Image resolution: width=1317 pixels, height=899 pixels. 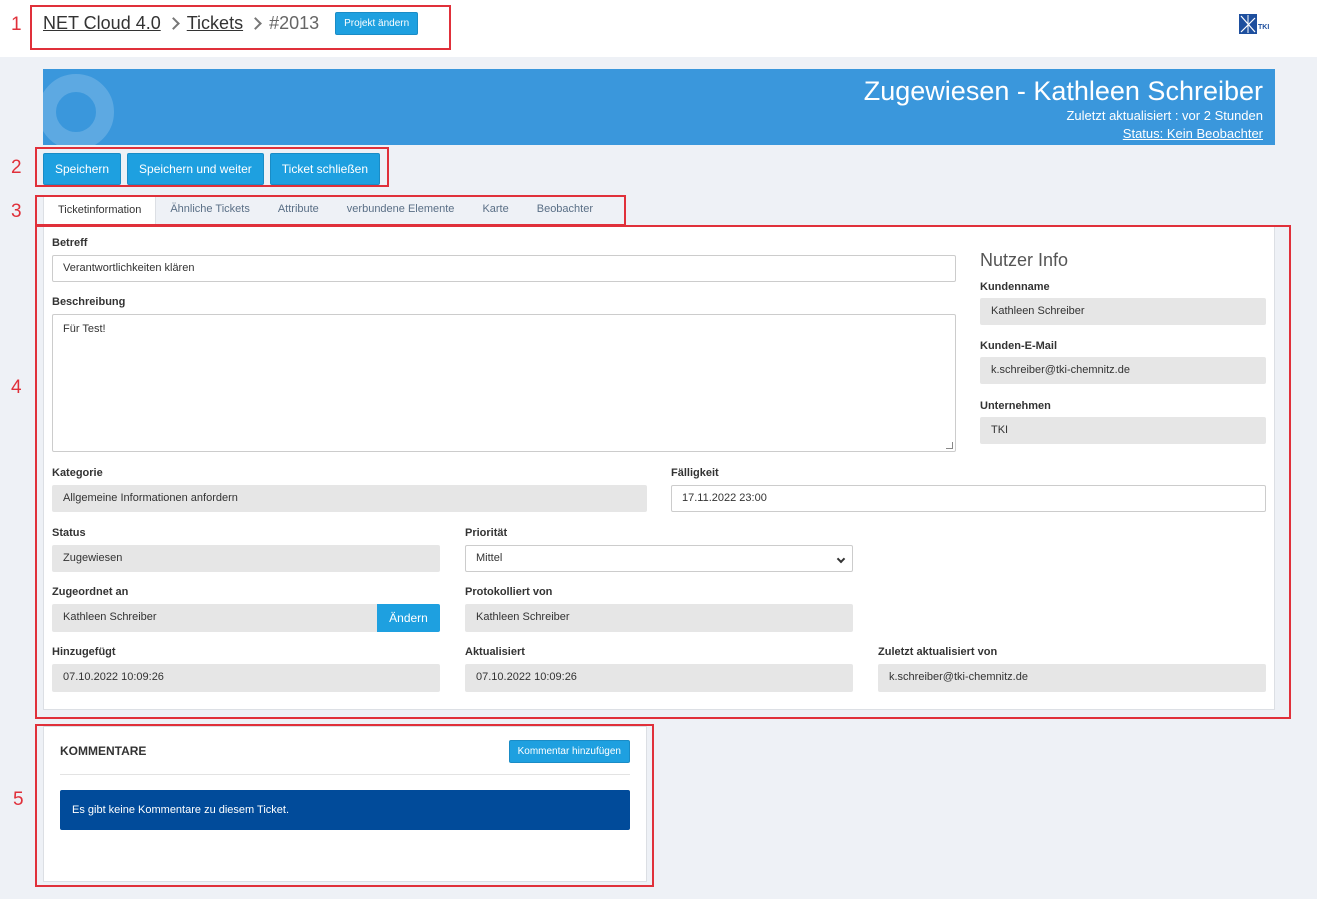 I want to click on annotation-number-4: 4, so click(x=16, y=387).